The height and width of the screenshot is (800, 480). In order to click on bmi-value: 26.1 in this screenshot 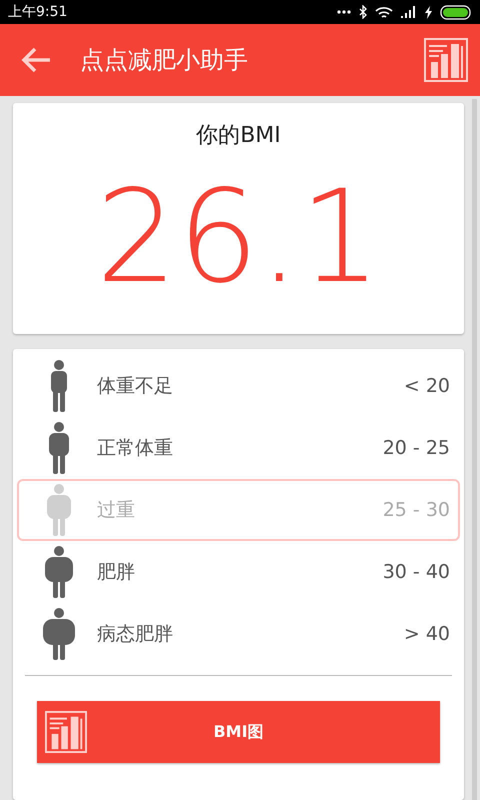, I will do `click(238, 244)`.